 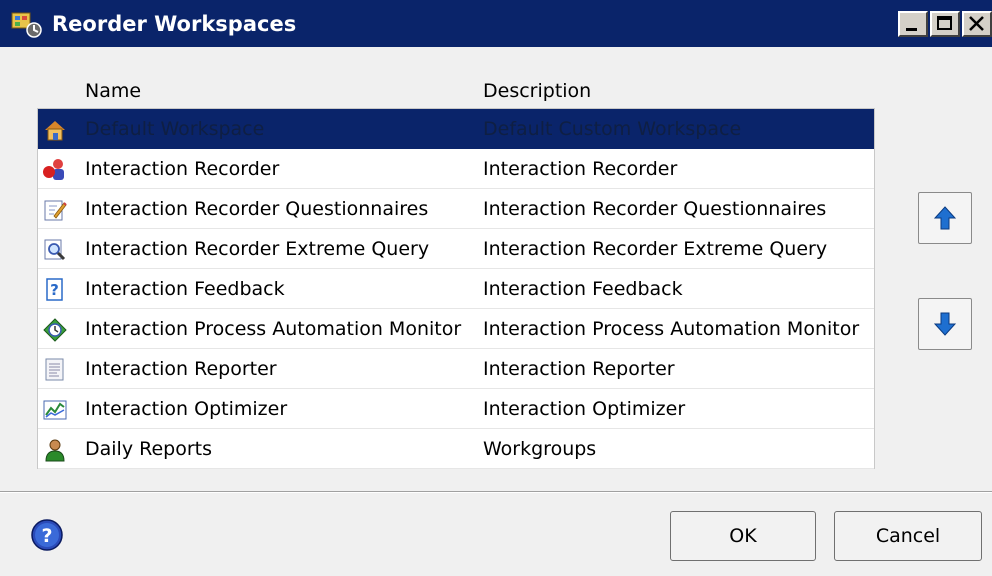 What do you see at coordinates (175, 129) in the screenshot?
I see `row-name: Default Workspace` at bounding box center [175, 129].